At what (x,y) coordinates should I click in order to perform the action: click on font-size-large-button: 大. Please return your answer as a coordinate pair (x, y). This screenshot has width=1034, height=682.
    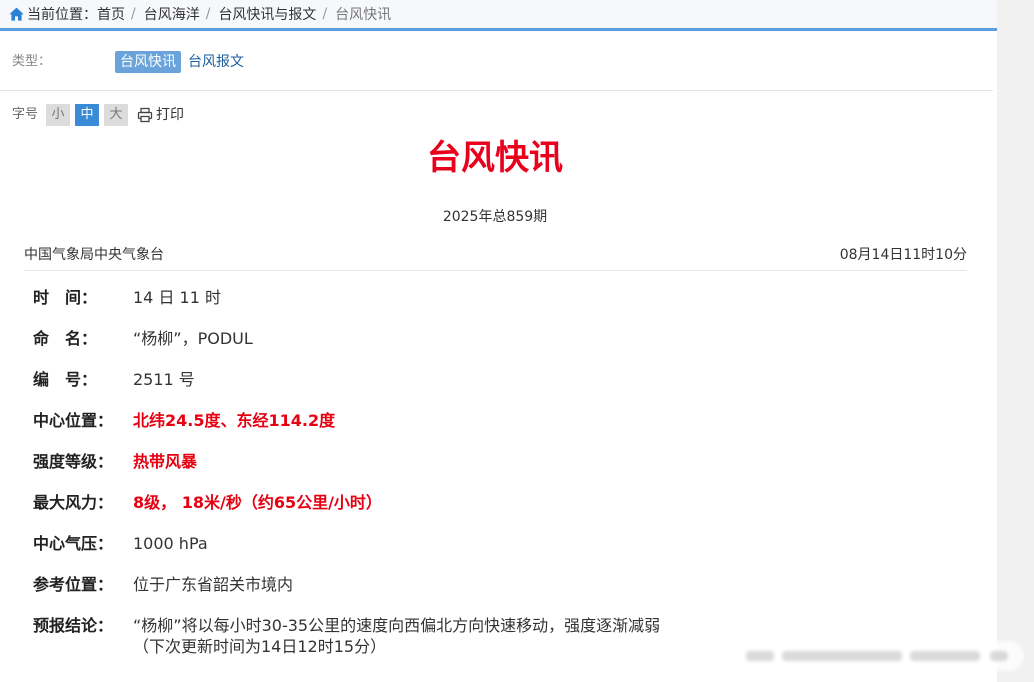
    Looking at the image, I should click on (116, 115).